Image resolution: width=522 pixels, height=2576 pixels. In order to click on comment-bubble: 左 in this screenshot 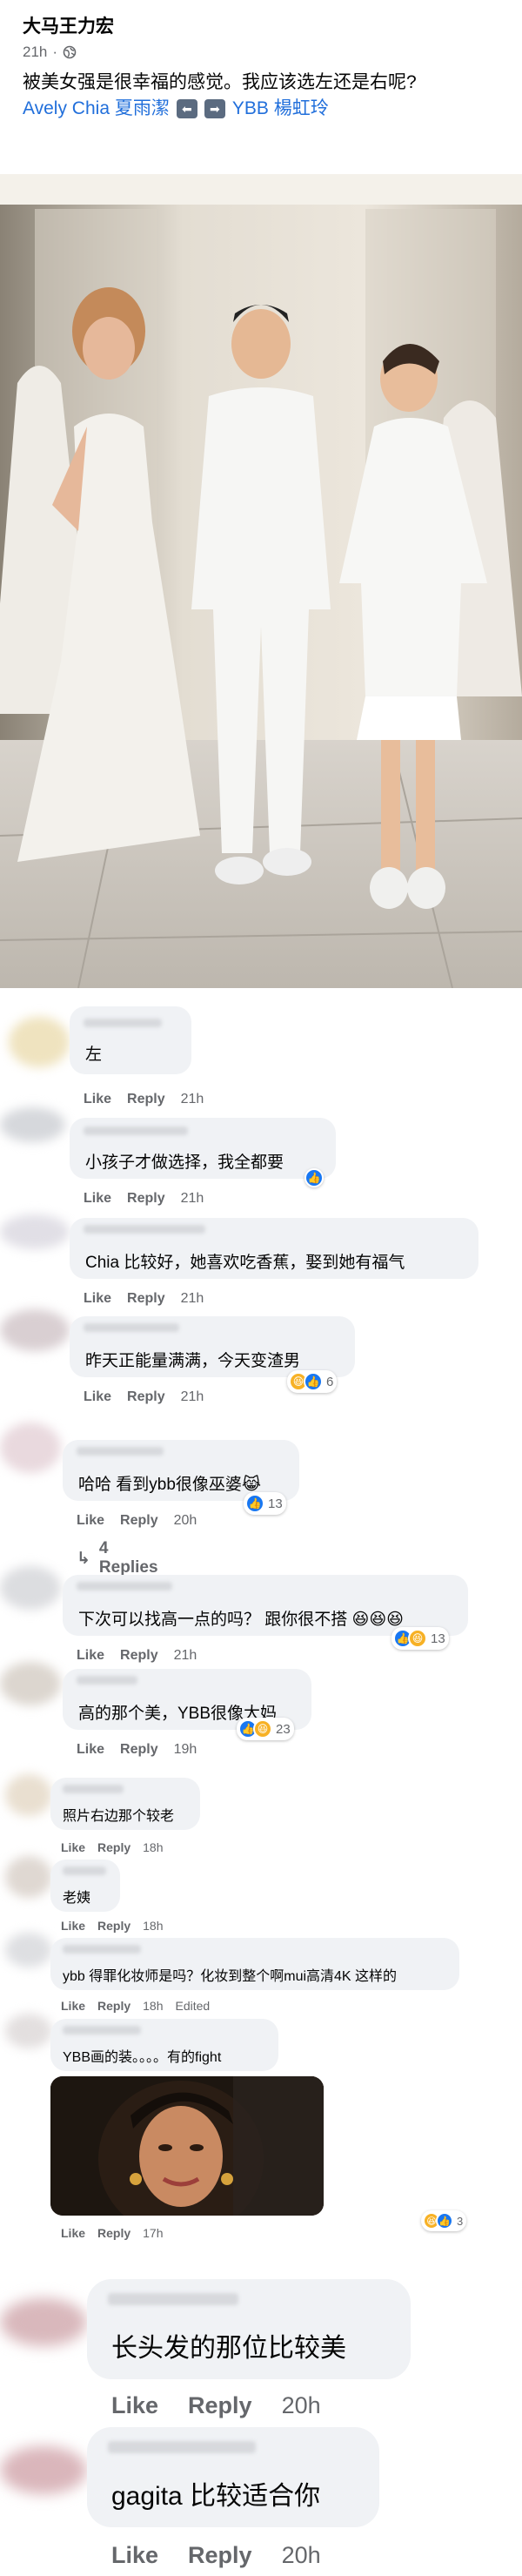, I will do `click(130, 1040)`.